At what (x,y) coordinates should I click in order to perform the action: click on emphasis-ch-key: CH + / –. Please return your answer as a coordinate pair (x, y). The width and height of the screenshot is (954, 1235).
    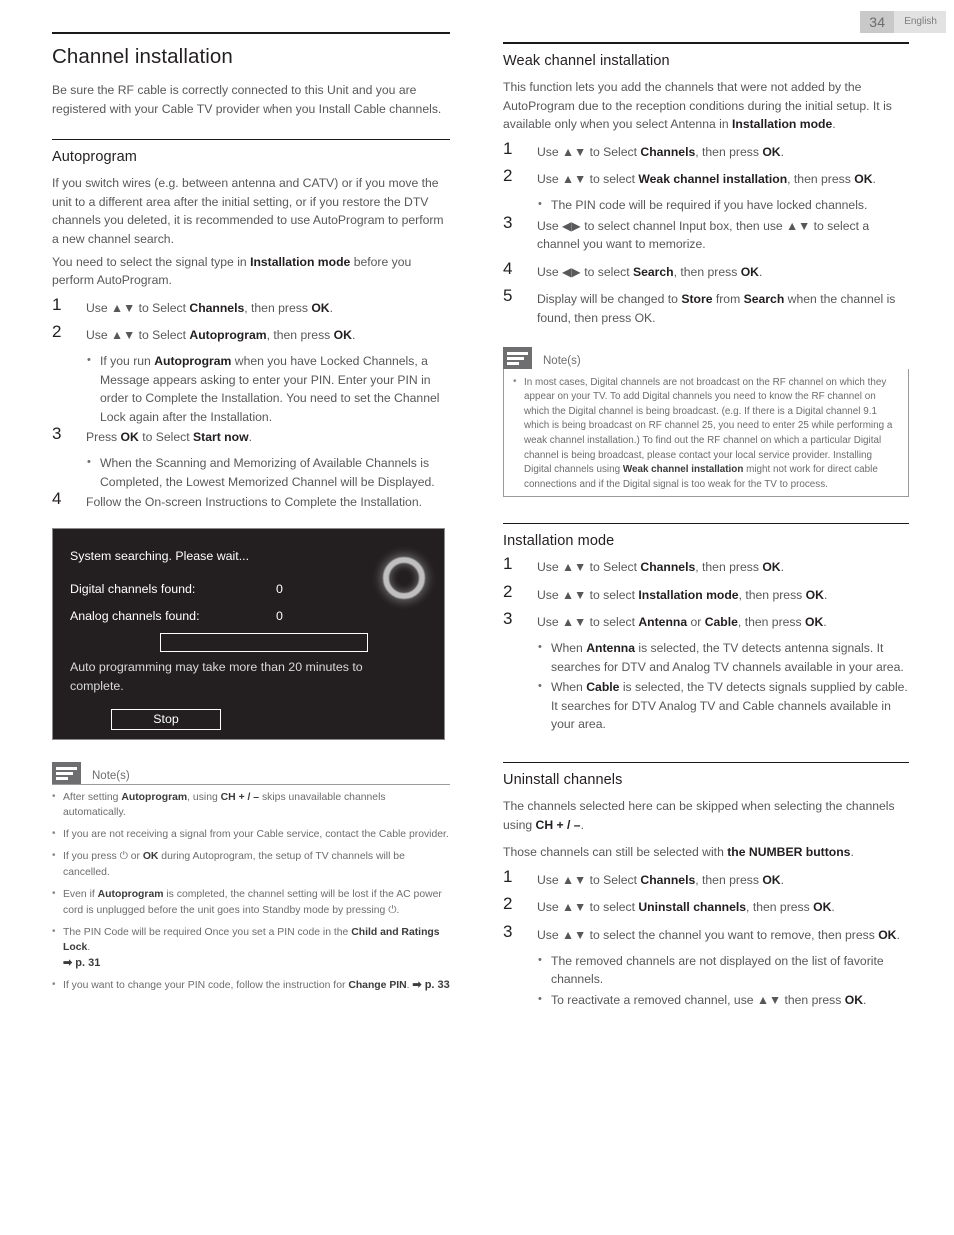
    Looking at the image, I should click on (558, 824).